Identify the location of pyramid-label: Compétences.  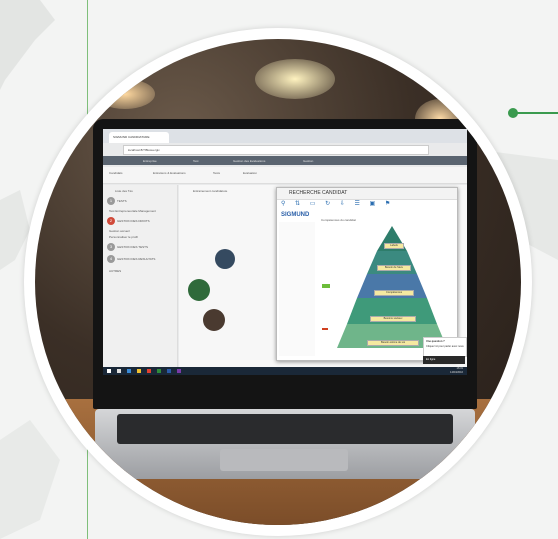
(394, 293).